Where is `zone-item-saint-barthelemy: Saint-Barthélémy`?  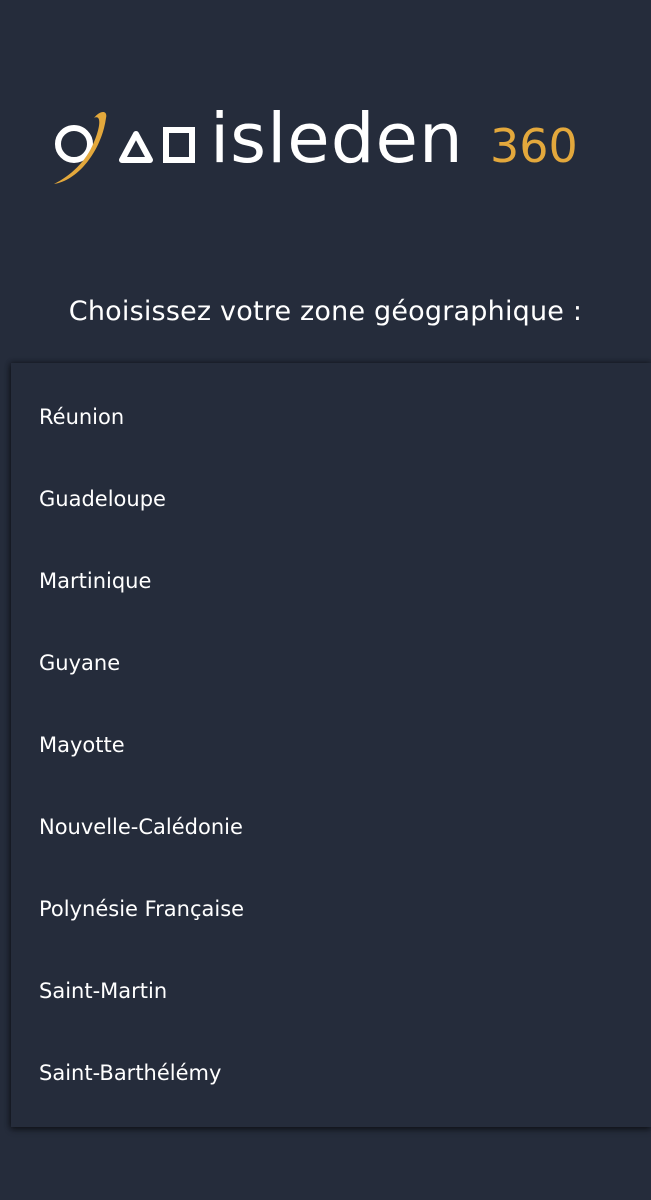
zone-item-saint-barthelemy: Saint-Barthélémy is located at coordinates (331, 1073).